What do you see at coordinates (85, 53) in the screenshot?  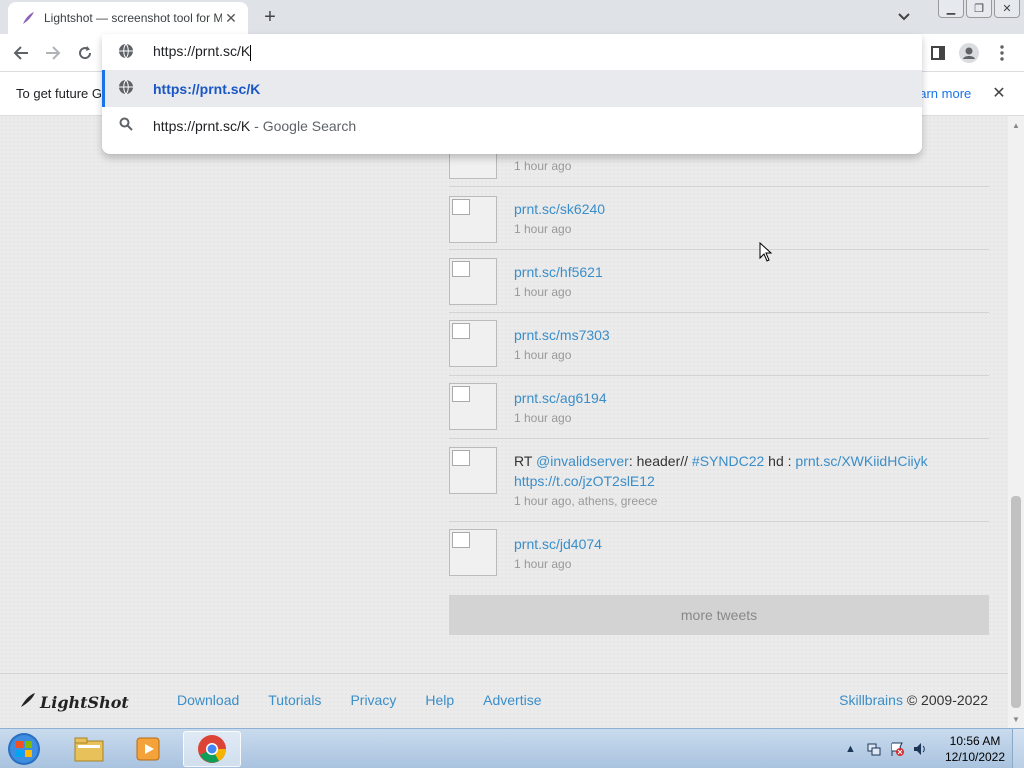 I see `reload-icon` at bounding box center [85, 53].